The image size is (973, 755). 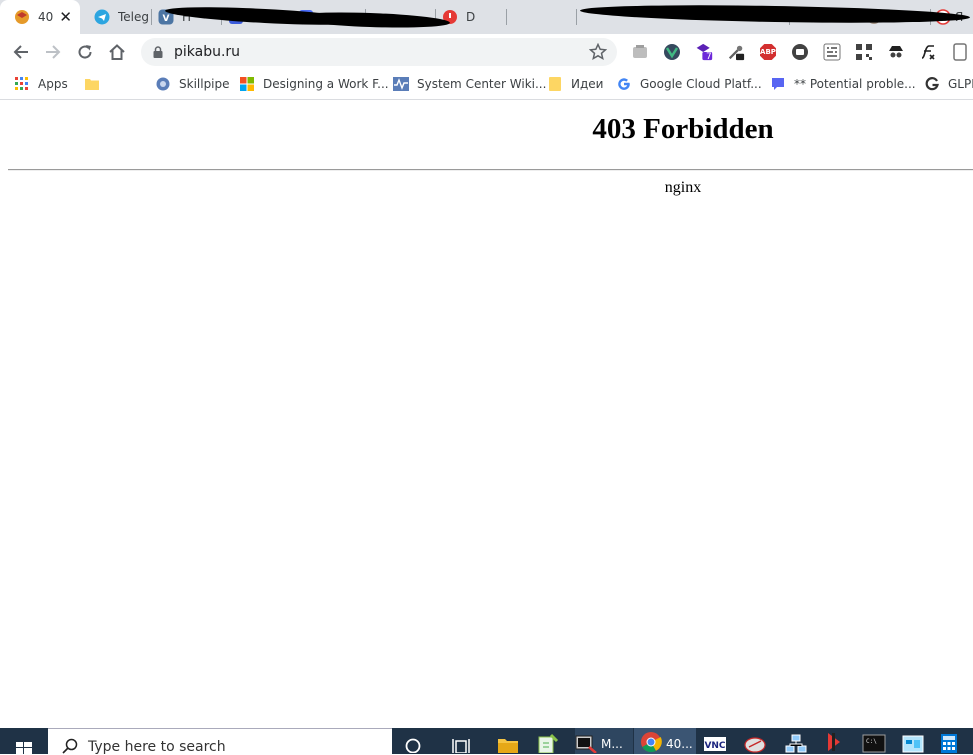 What do you see at coordinates (778, 84) in the screenshot?
I see `discord-icon` at bounding box center [778, 84].